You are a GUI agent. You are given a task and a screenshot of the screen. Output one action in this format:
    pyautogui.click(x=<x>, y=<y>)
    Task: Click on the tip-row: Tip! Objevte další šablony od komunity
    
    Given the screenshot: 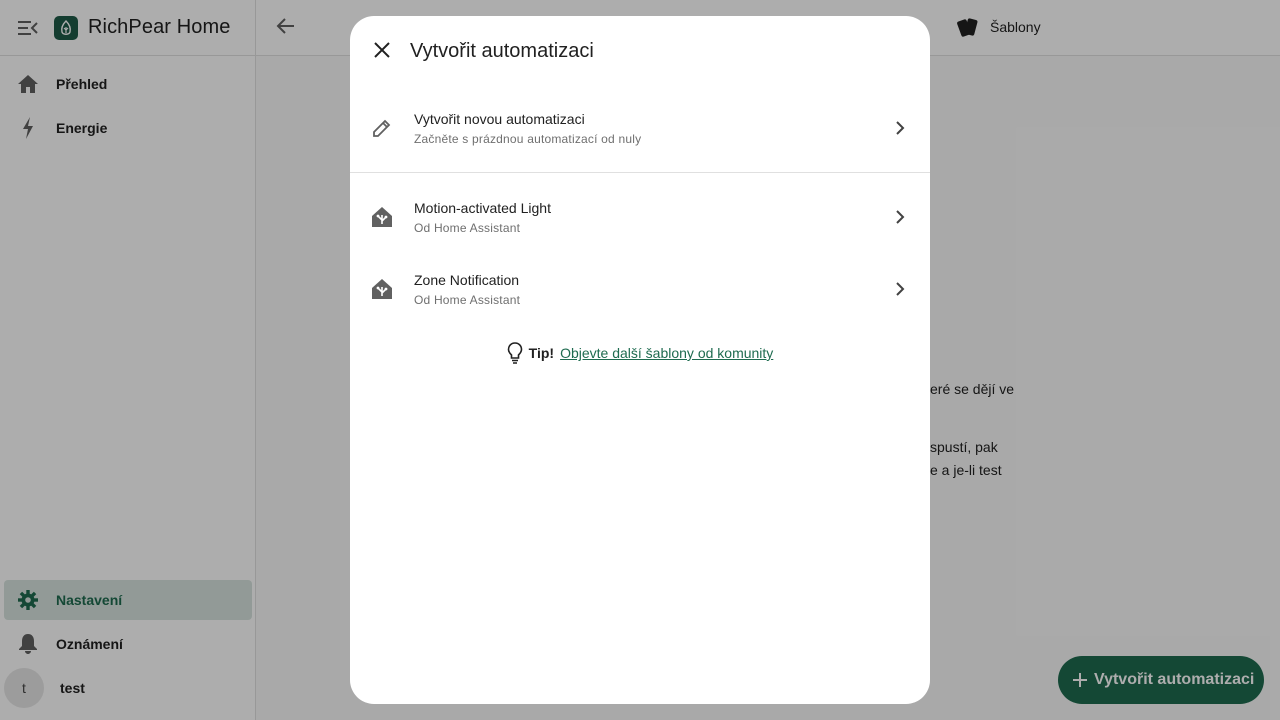 What is the action you would take?
    pyautogui.click(x=640, y=353)
    